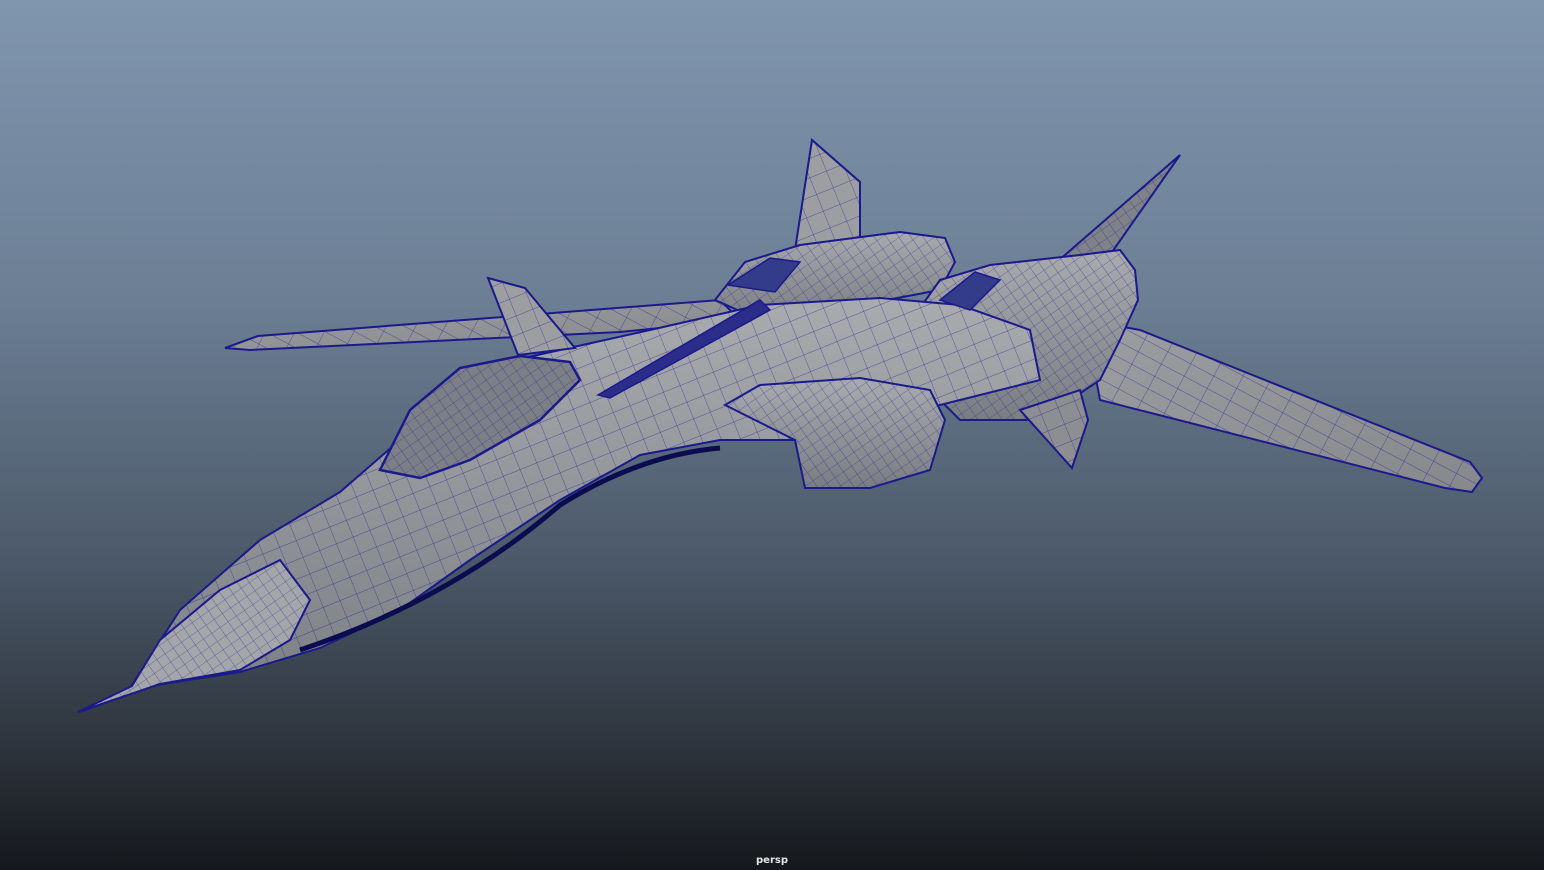  Describe the element at coordinates (772, 860) in the screenshot. I see `camera-name-label: persp` at that location.